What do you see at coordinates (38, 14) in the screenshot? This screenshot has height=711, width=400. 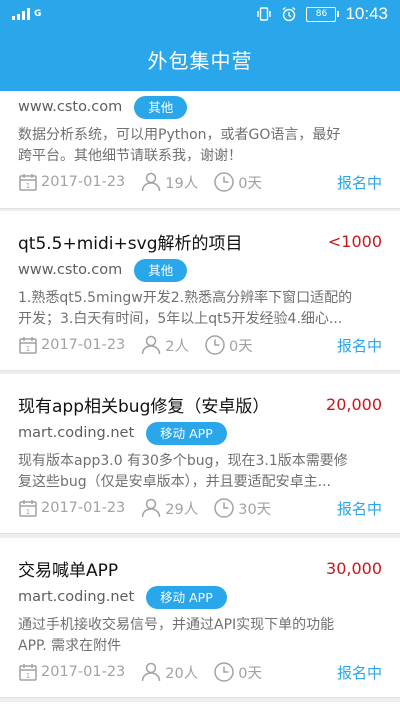 I see `network-type: G` at bounding box center [38, 14].